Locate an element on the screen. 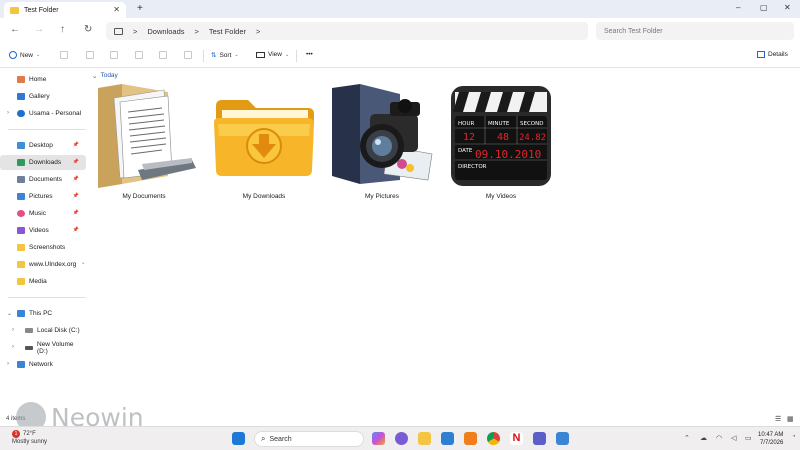 The width and height of the screenshot is (800, 450). sidebar-item-desktop: Desktop 📌 is located at coordinates (43, 145).